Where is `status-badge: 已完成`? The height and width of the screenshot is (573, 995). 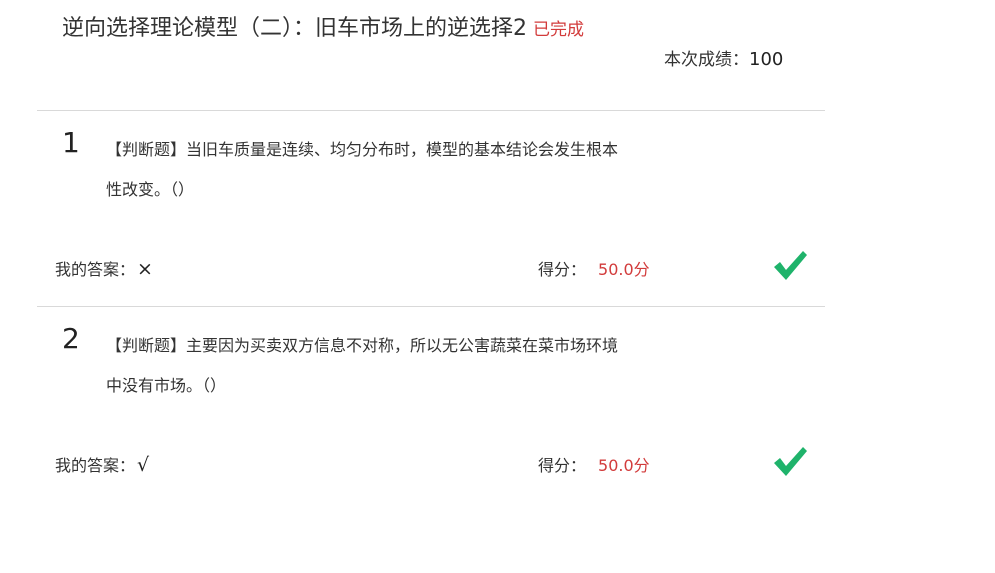 status-badge: 已完成 is located at coordinates (558, 30).